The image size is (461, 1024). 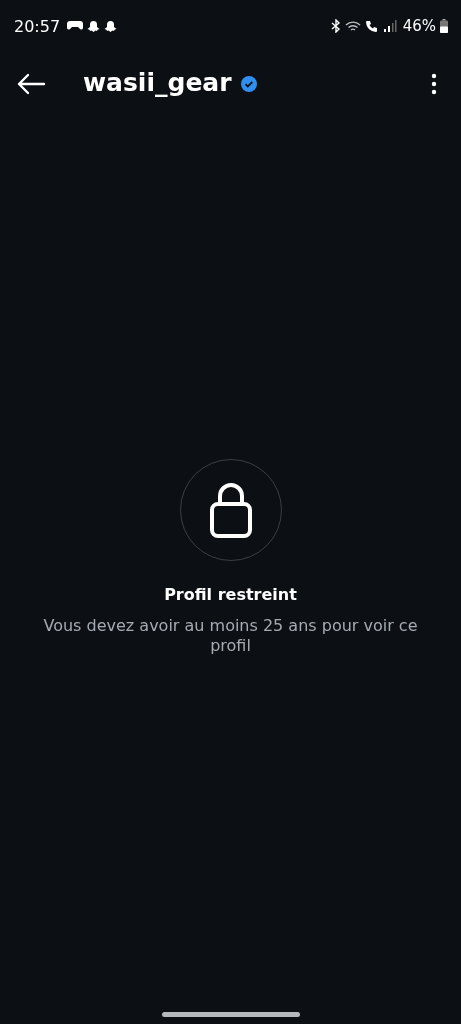 What do you see at coordinates (230, 510) in the screenshot?
I see `lock-icon` at bounding box center [230, 510].